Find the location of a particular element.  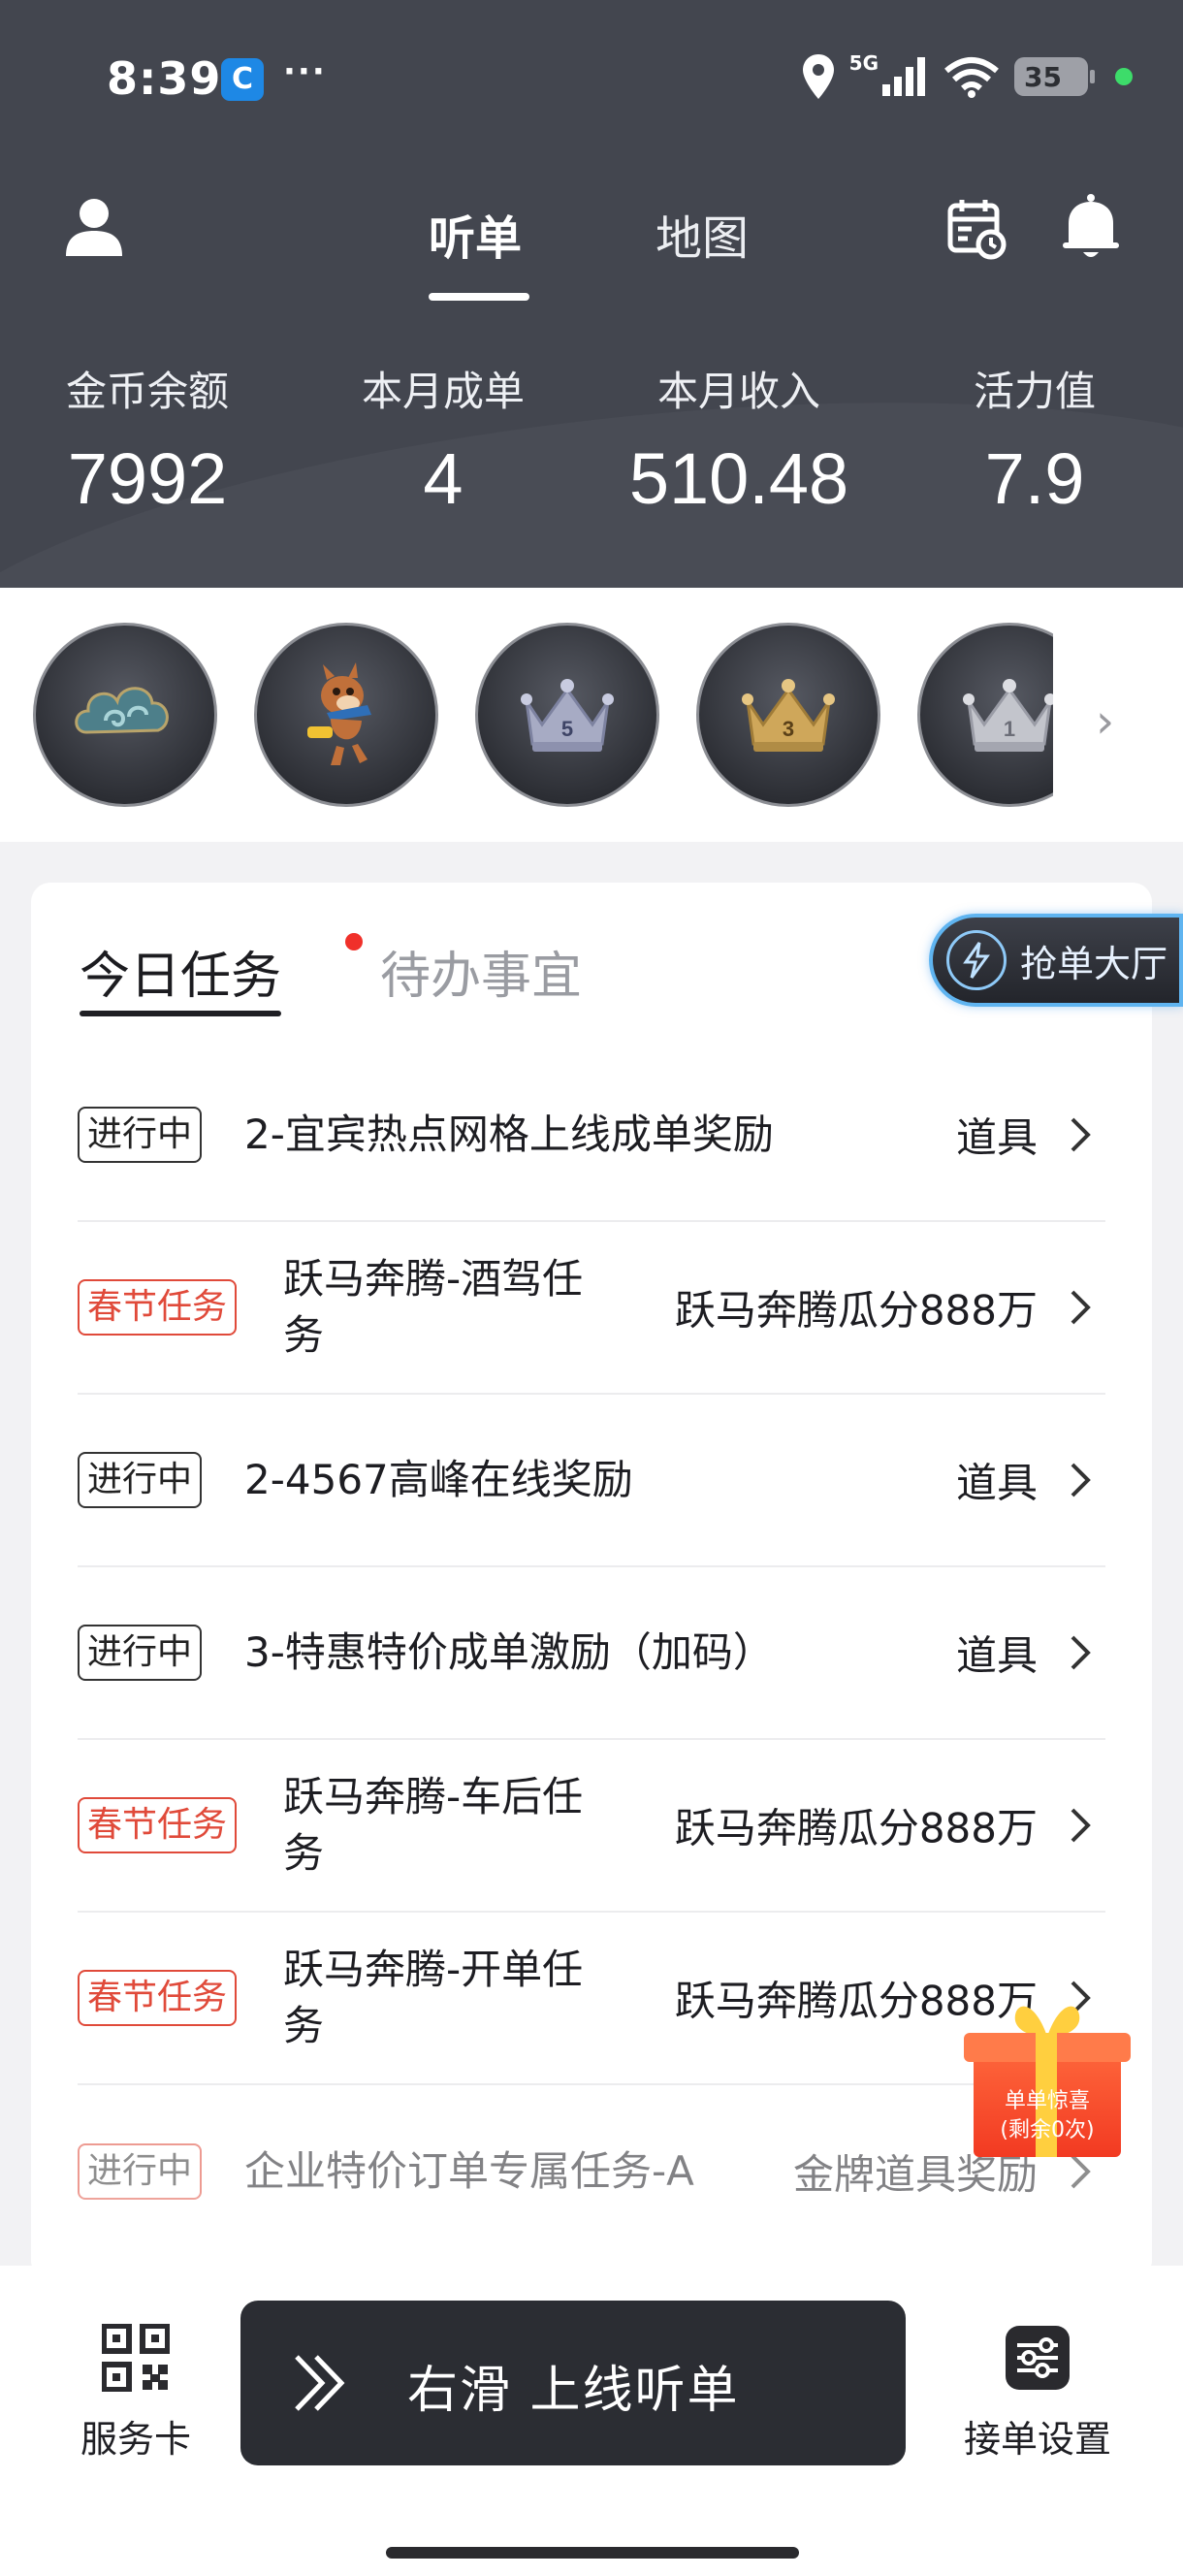

tab-today-tasks: 今日任务 is located at coordinates (180, 971).